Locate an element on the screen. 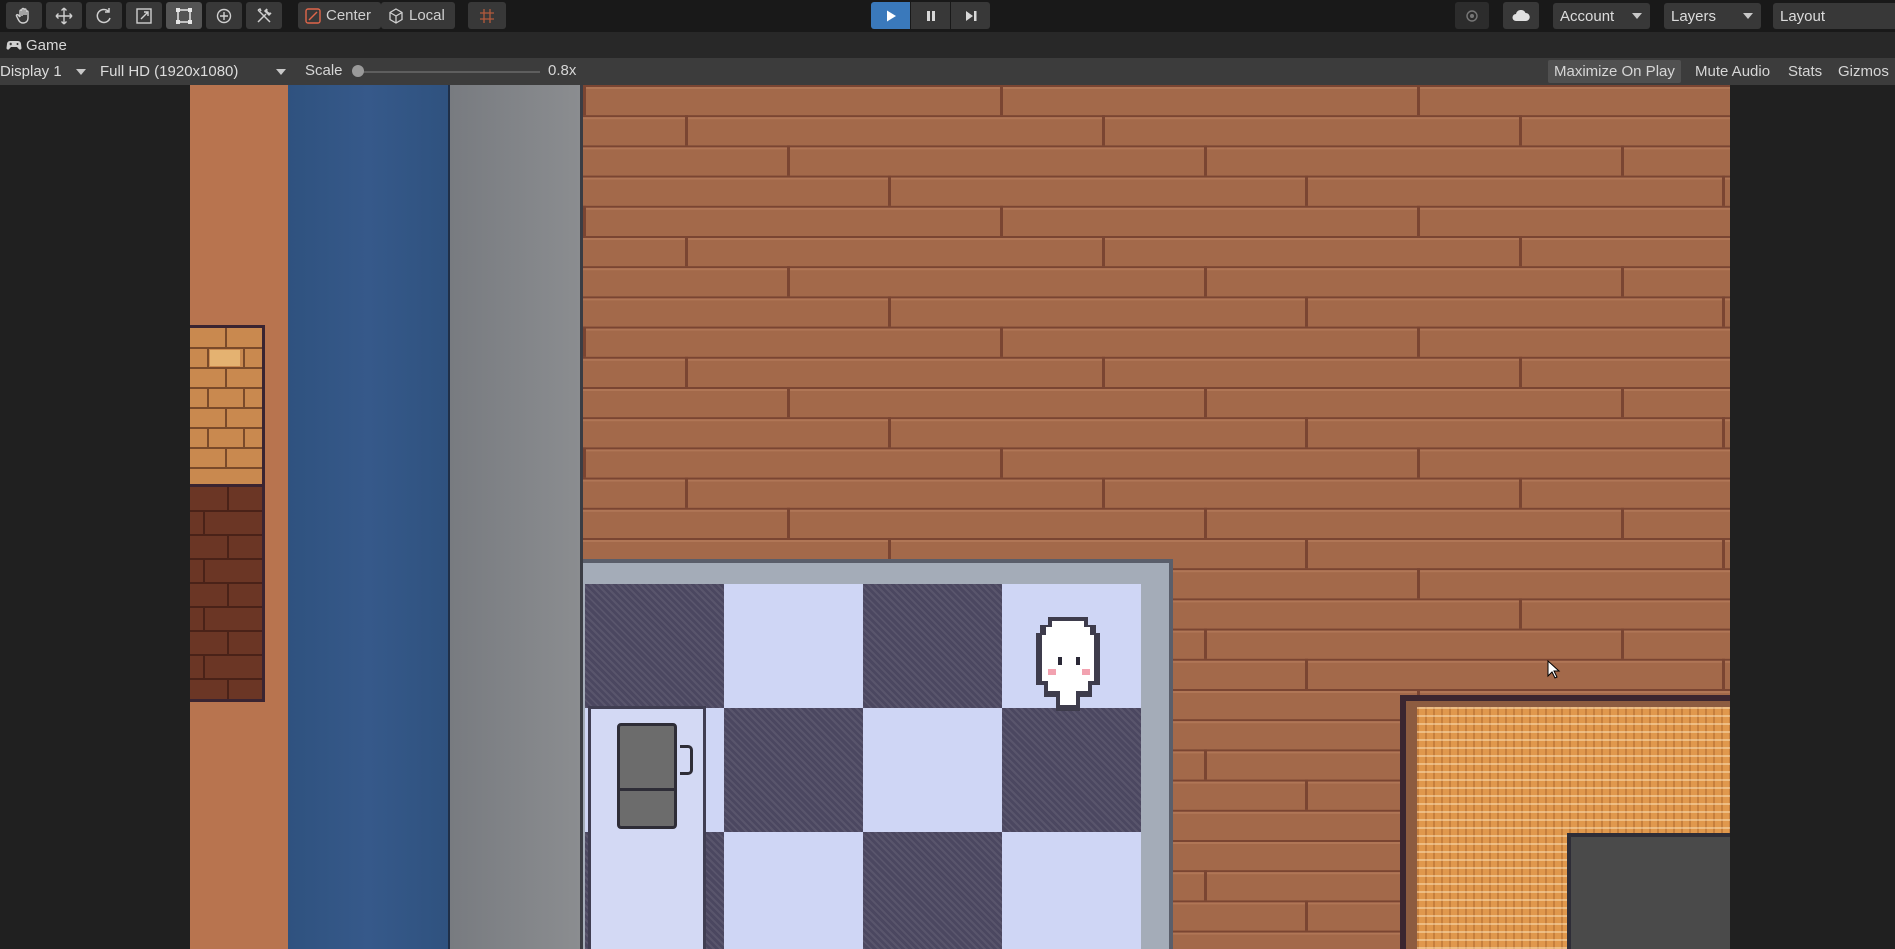 This screenshot has height=949, width=1895. rect-tool-button is located at coordinates (184, 15).